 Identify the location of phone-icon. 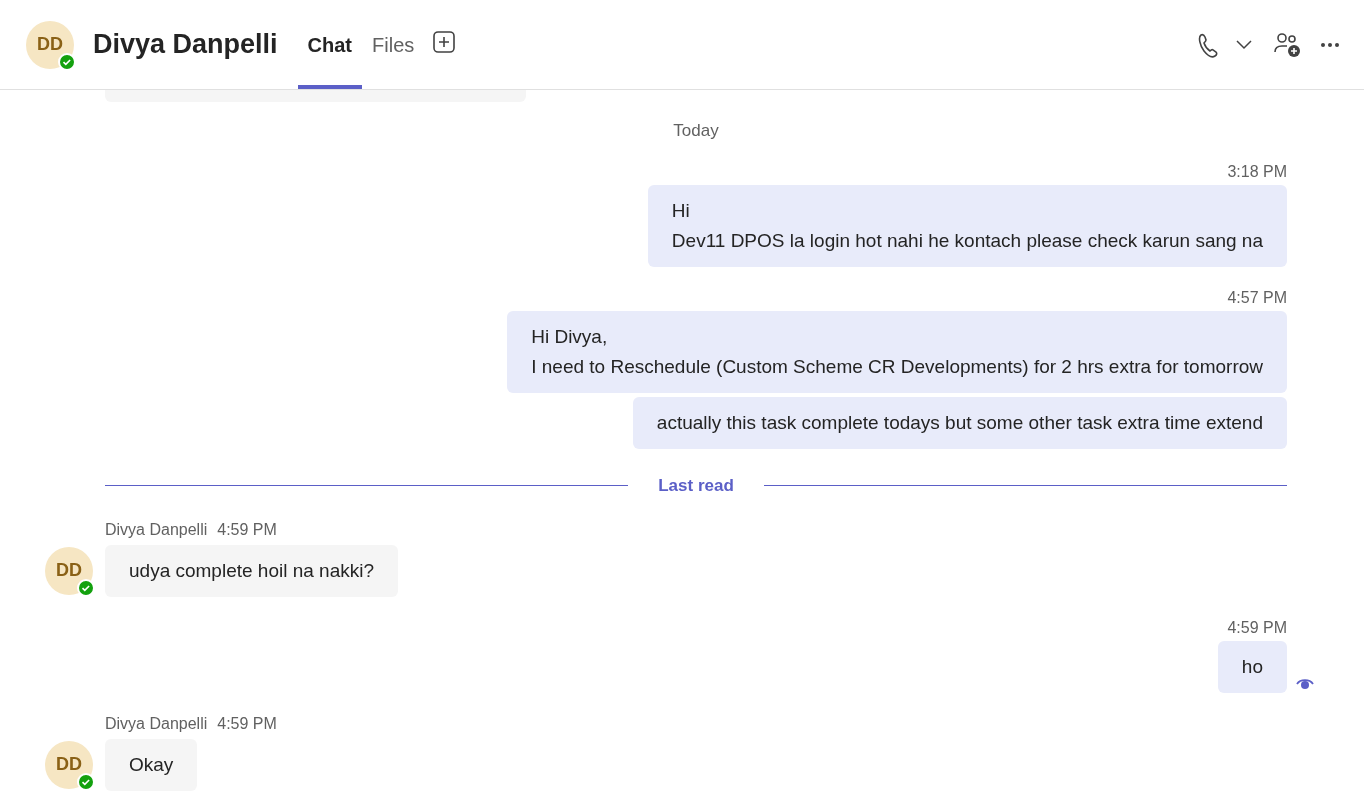
(1208, 44).